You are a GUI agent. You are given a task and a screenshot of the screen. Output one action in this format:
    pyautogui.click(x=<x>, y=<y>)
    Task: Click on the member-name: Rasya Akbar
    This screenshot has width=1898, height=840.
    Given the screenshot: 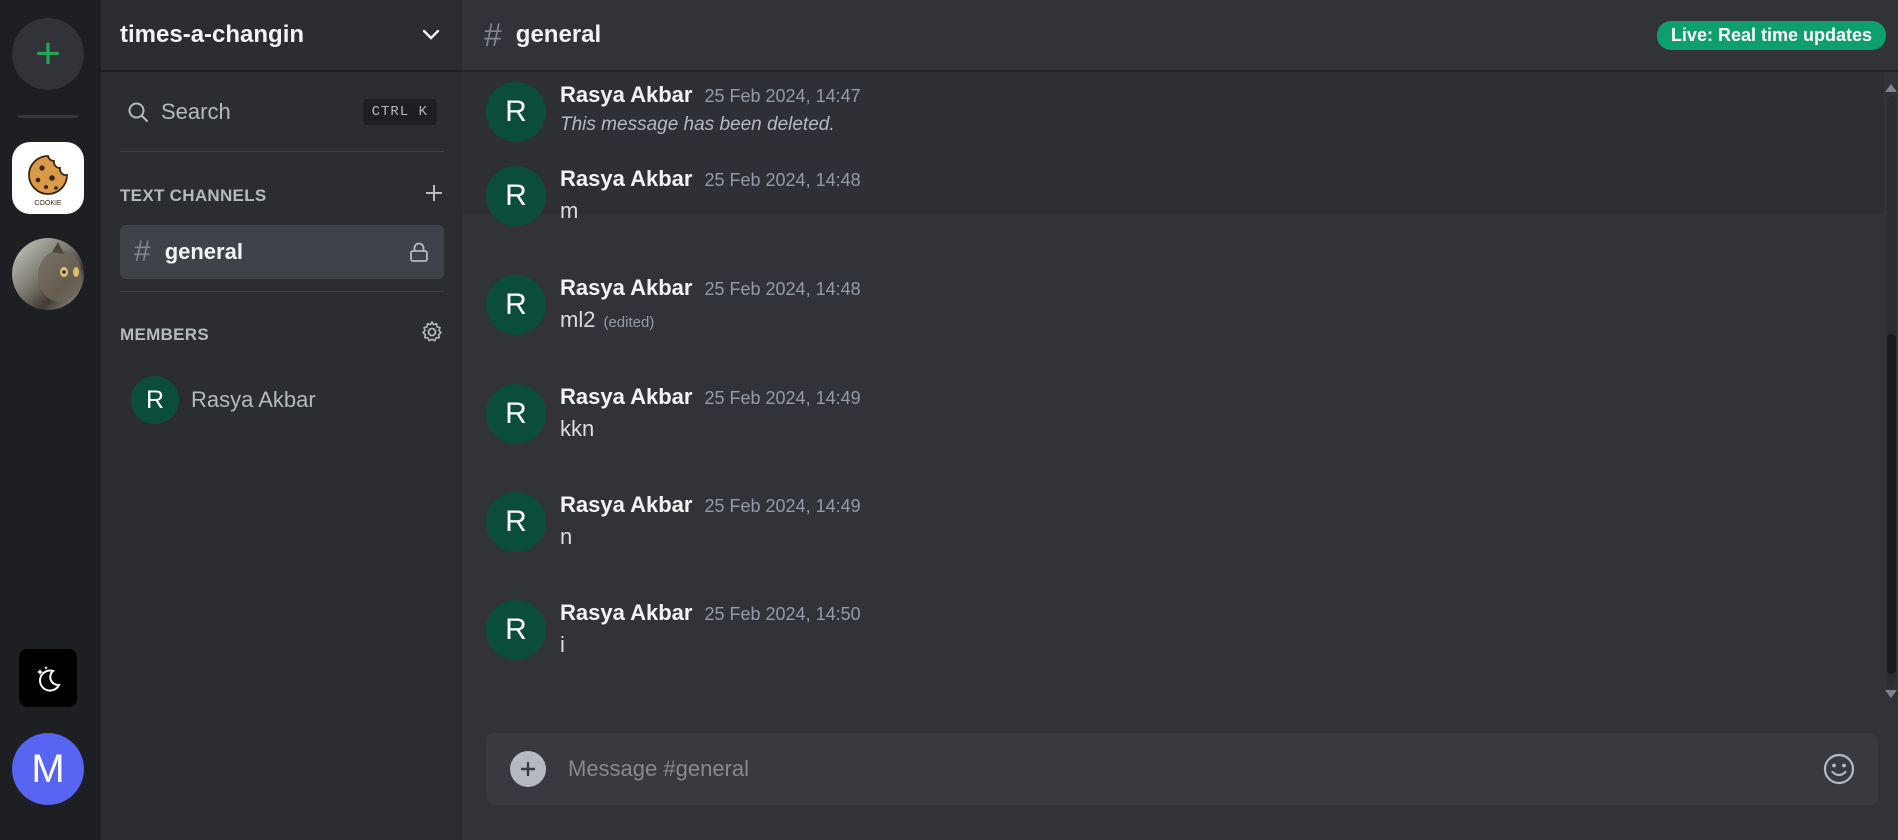 What is the action you would take?
    pyautogui.click(x=253, y=399)
    